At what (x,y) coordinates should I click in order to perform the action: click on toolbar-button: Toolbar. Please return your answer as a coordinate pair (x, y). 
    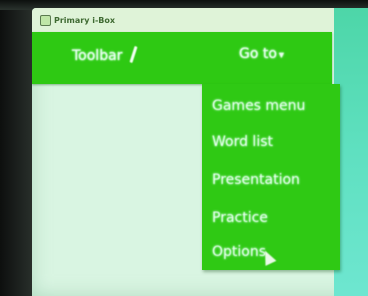
    Looking at the image, I should click on (105, 54).